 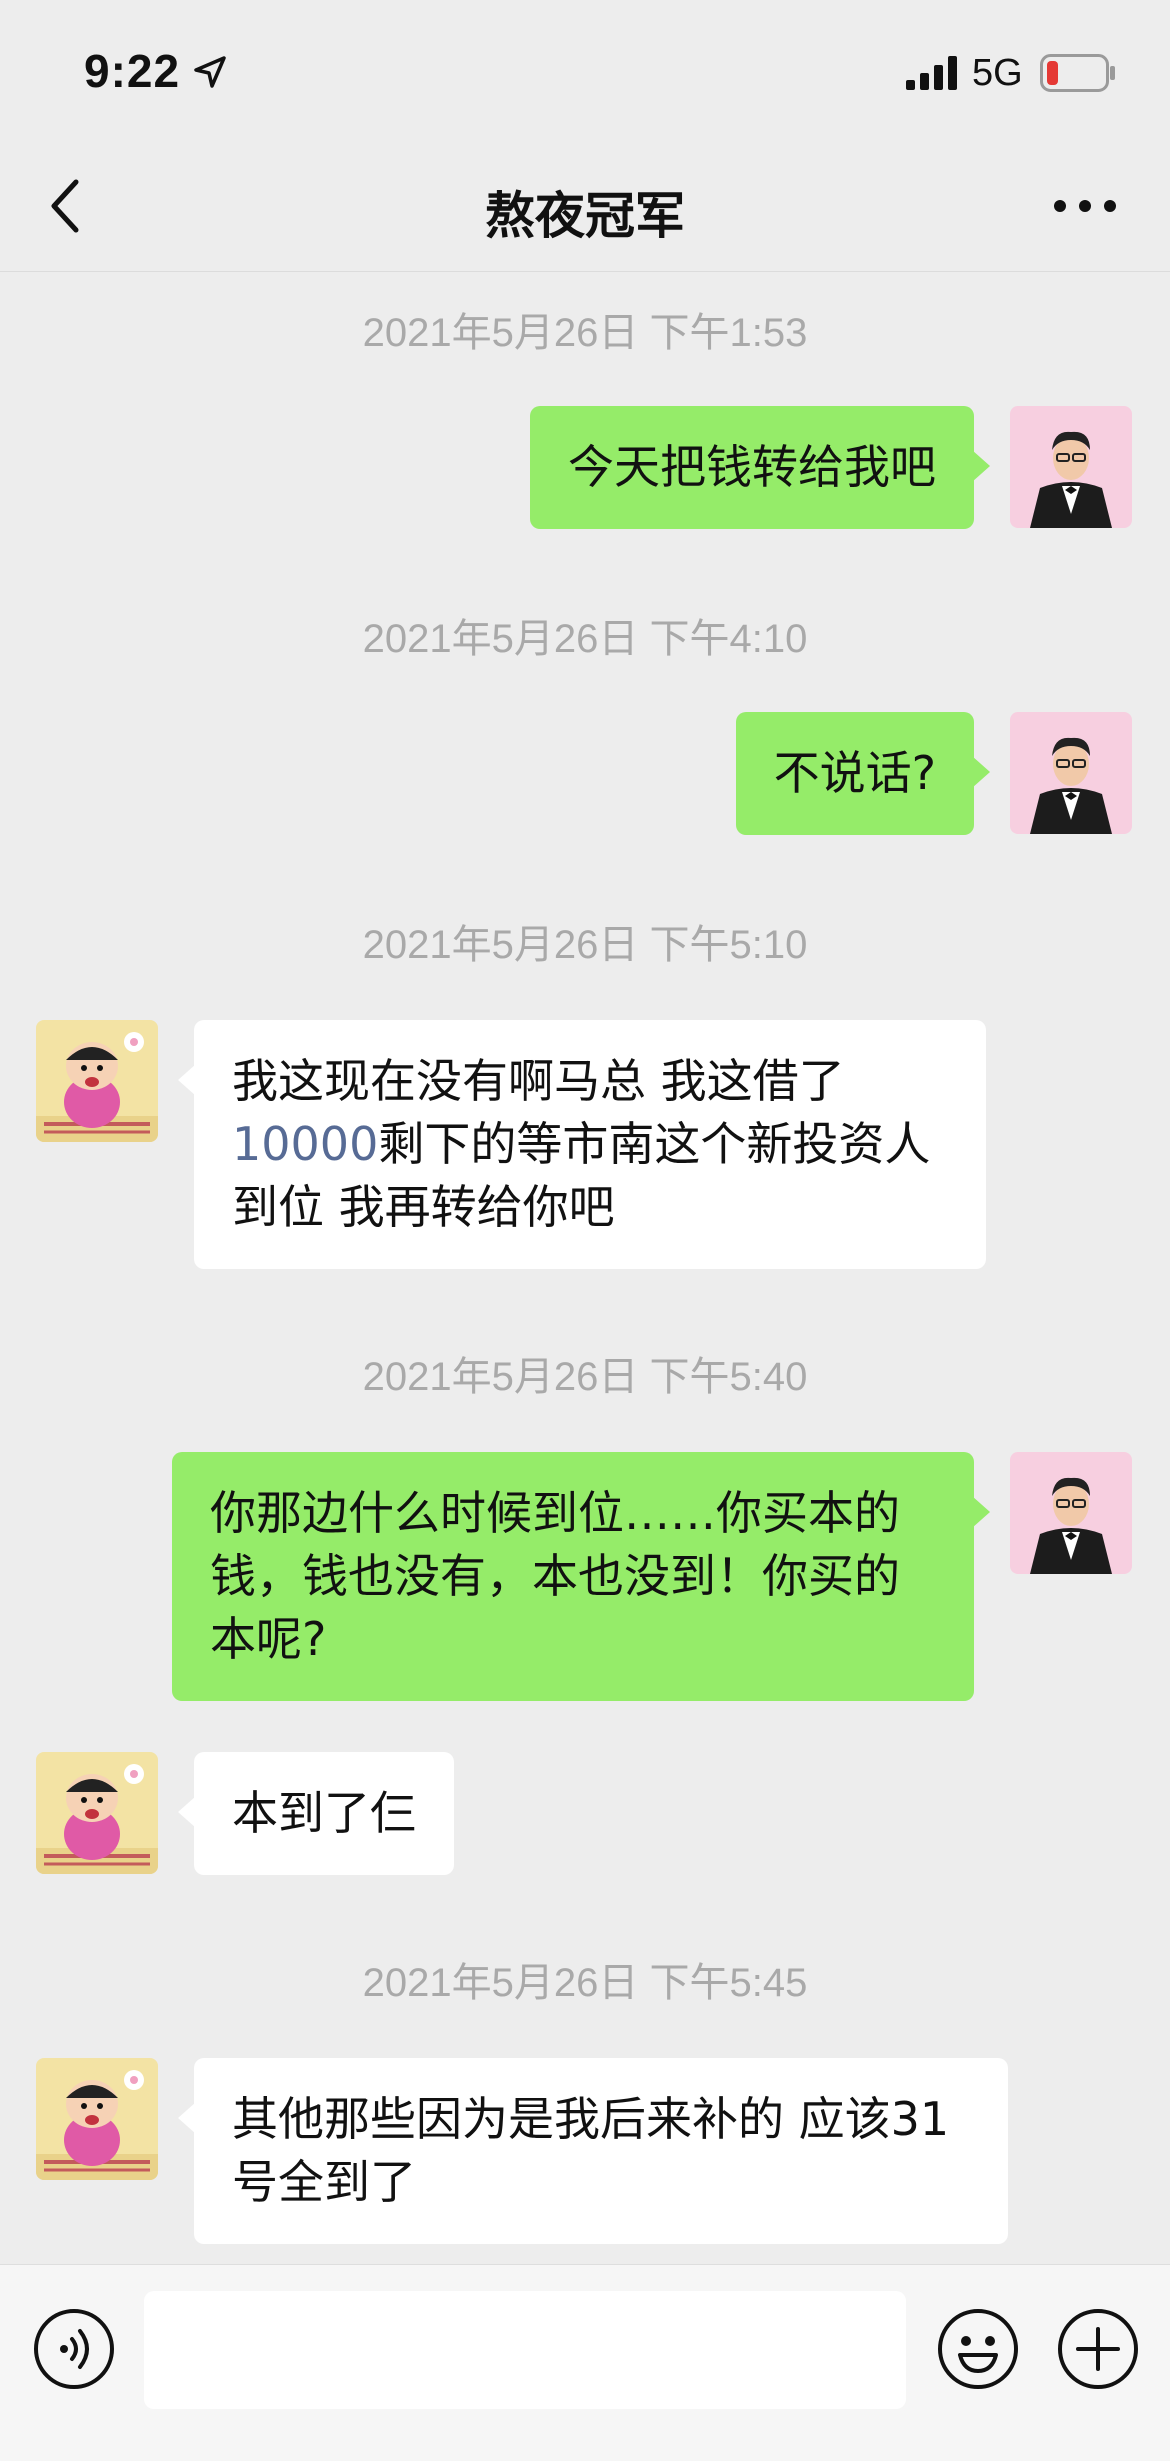 I want to click on message-timestamp: 2021年5月26日 下午4:10, so click(x=585, y=639).